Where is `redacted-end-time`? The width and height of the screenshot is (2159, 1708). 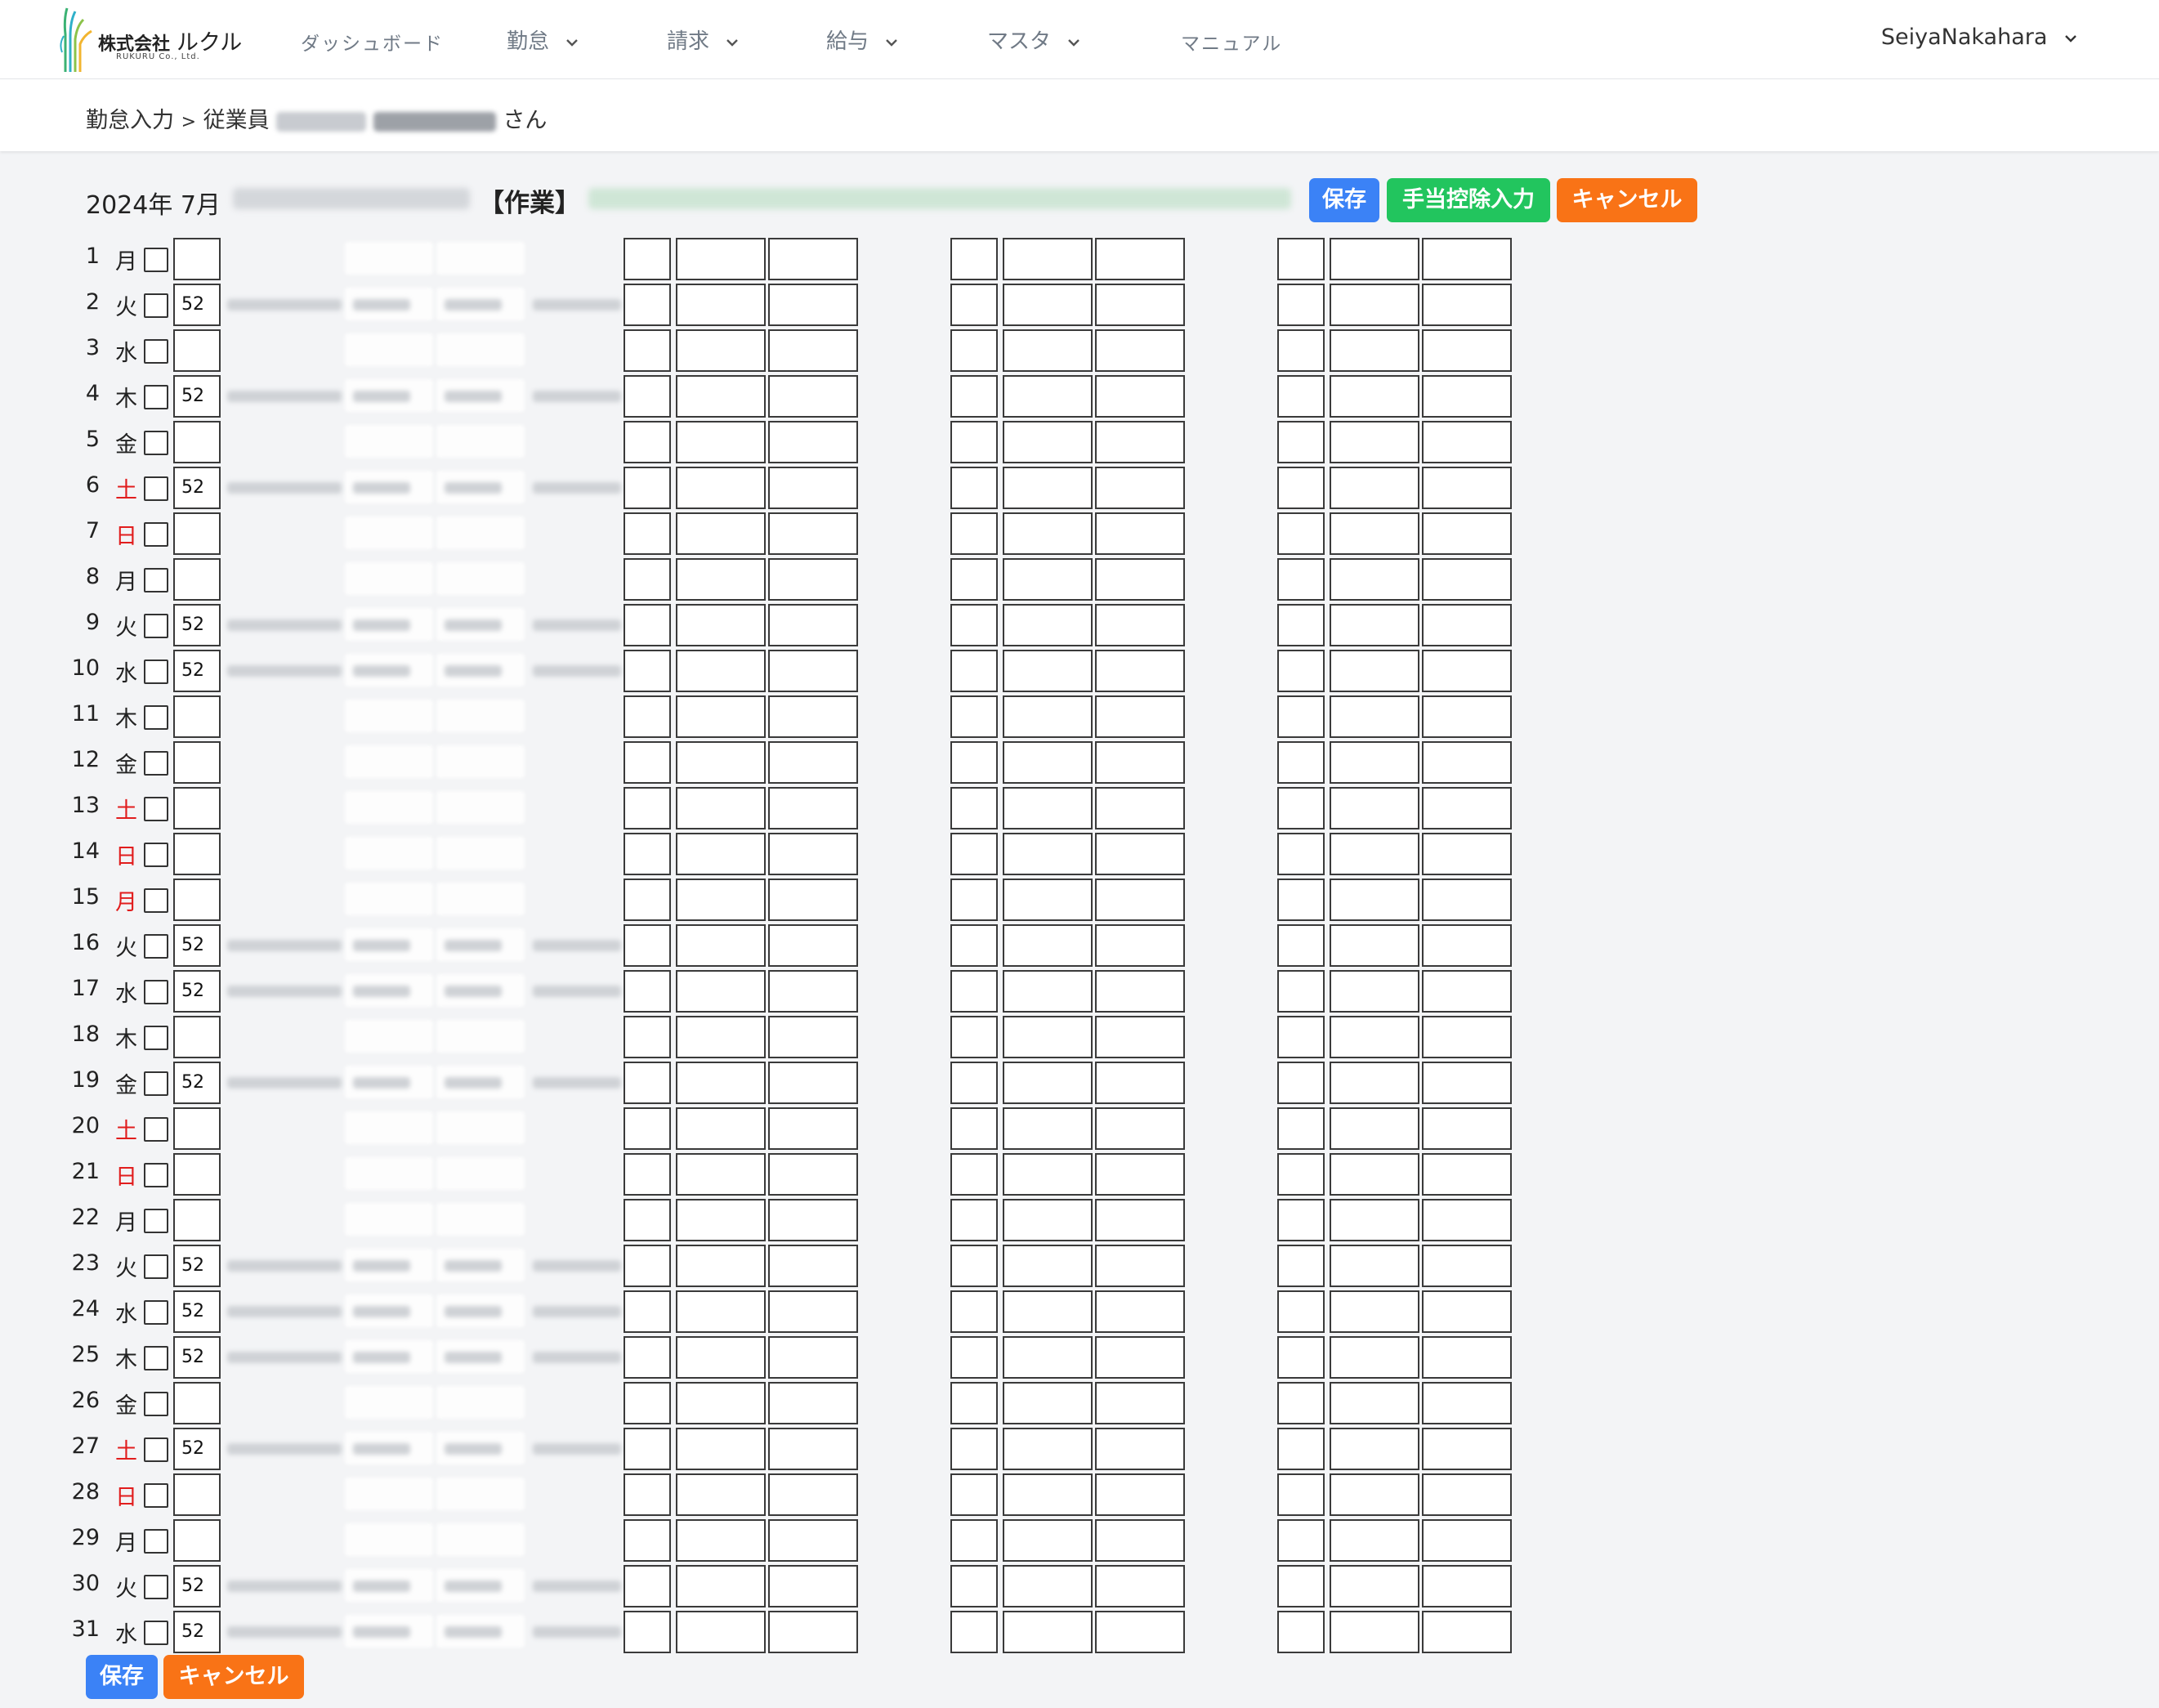
redacted-end-time is located at coordinates (480, 853).